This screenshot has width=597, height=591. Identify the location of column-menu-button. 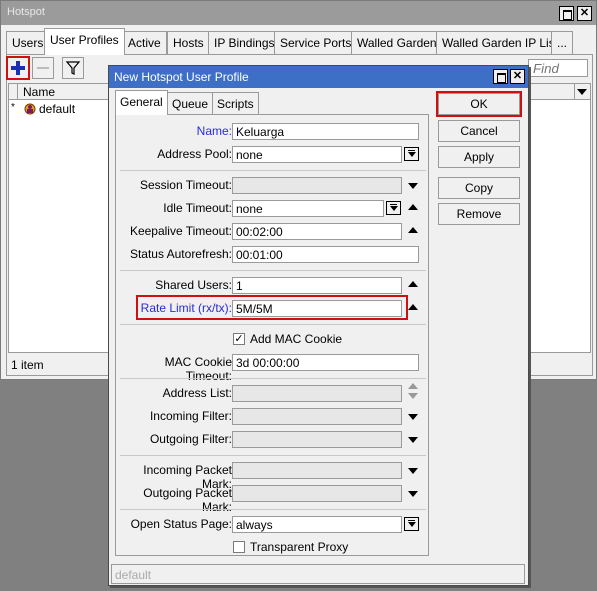
(581, 91).